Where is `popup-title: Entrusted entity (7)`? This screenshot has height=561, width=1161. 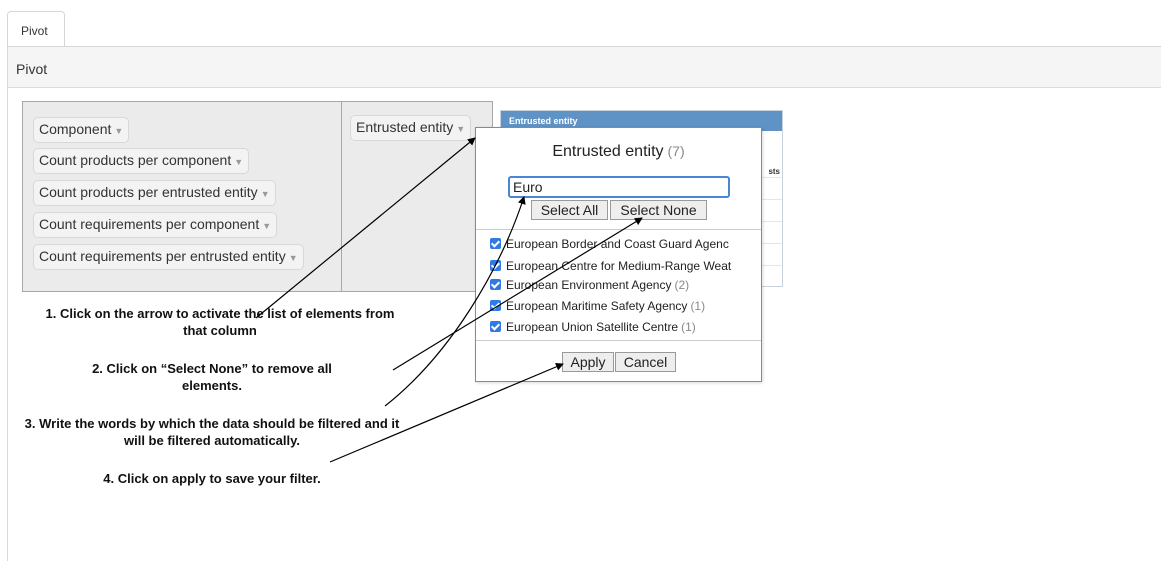
popup-title: Entrusted entity (7) is located at coordinates (618, 152).